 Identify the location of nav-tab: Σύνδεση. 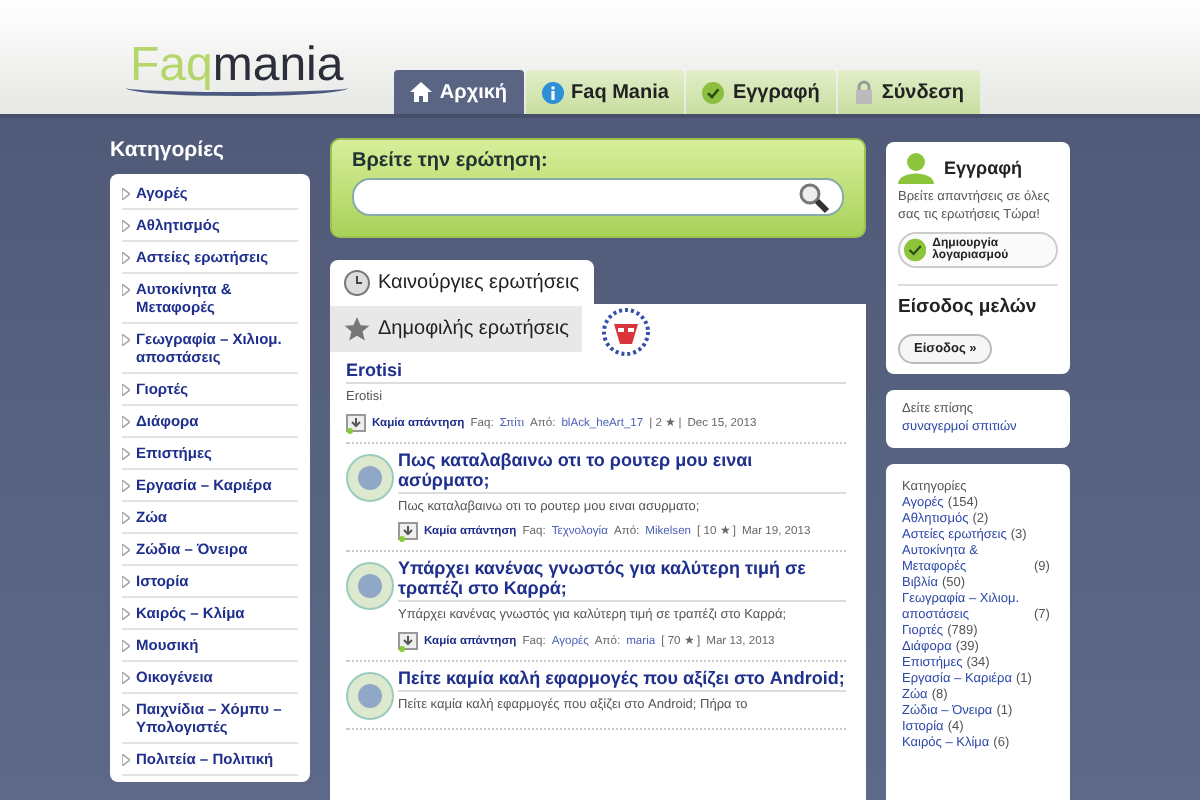
(908, 92).